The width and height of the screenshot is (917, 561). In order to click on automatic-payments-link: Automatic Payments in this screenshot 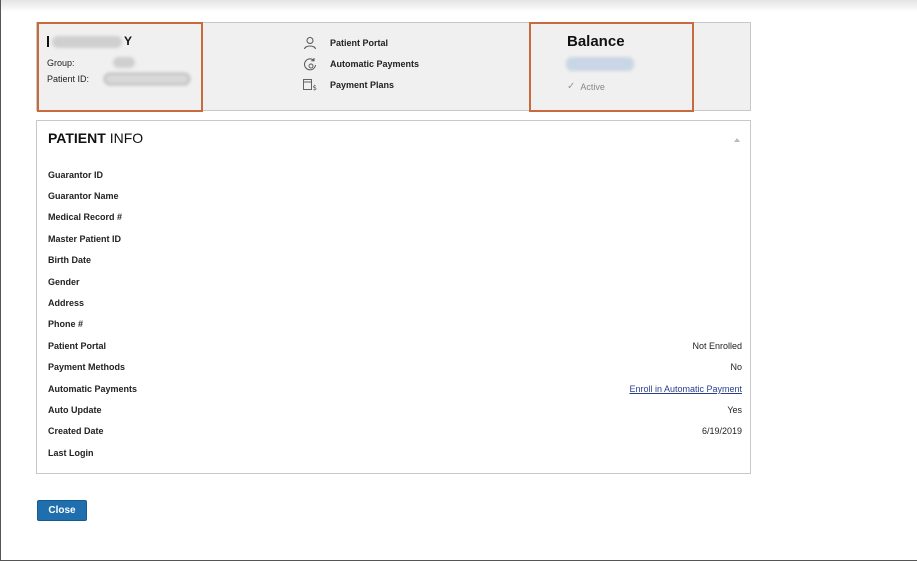, I will do `click(360, 64)`.